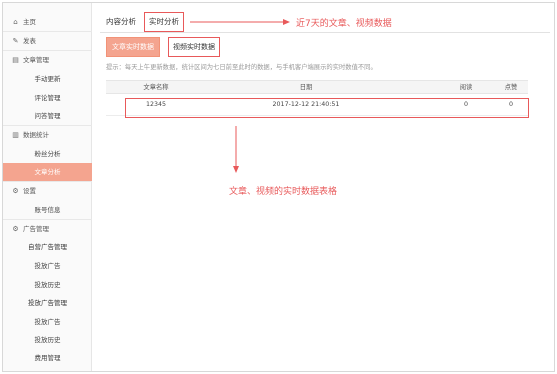 The height and width of the screenshot is (374, 557). Describe the element at coordinates (286, 22) in the screenshot. I see `arrow-top-head` at that location.